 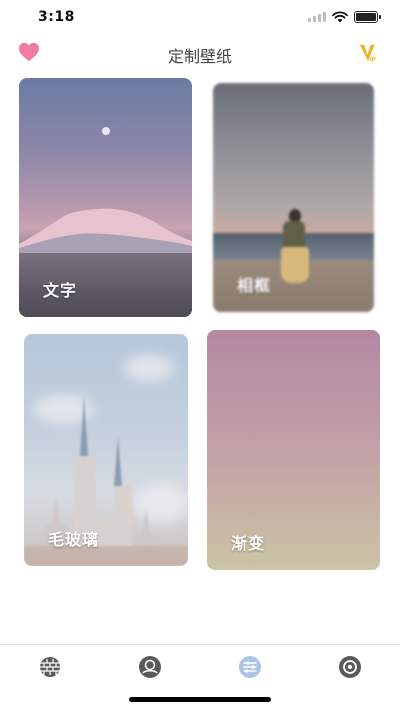 What do you see at coordinates (367, 17) in the screenshot?
I see `battery-icon` at bounding box center [367, 17].